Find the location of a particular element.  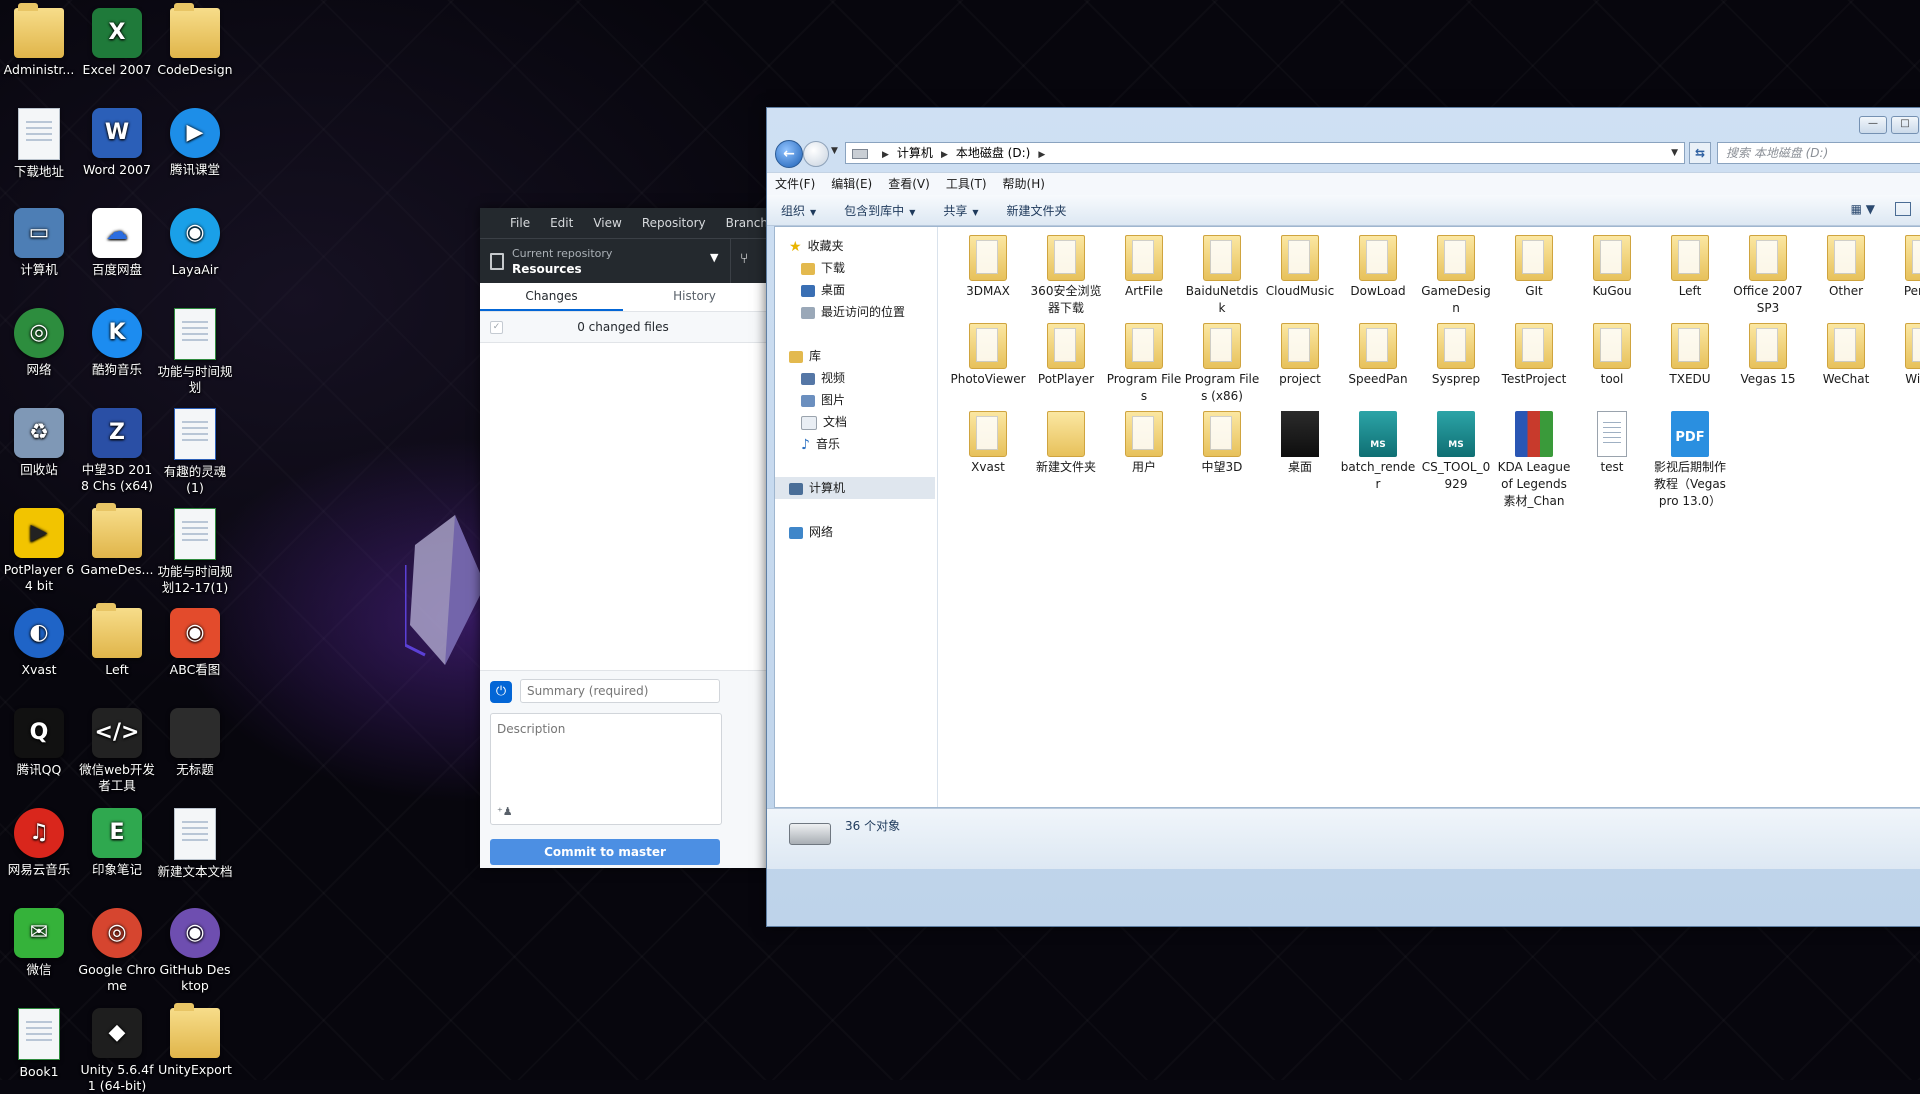

desktop-icon-5: W Word 2007 is located at coordinates (117, 140).